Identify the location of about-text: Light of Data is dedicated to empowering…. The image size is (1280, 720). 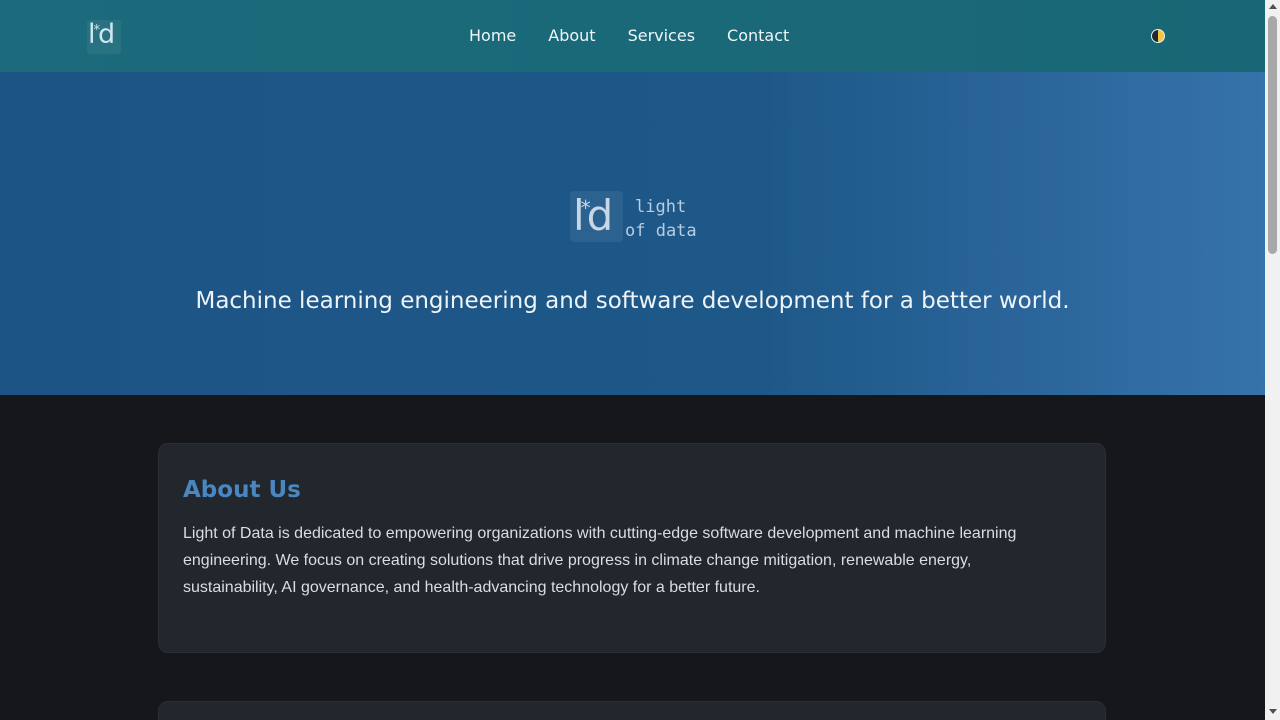
(600, 560).